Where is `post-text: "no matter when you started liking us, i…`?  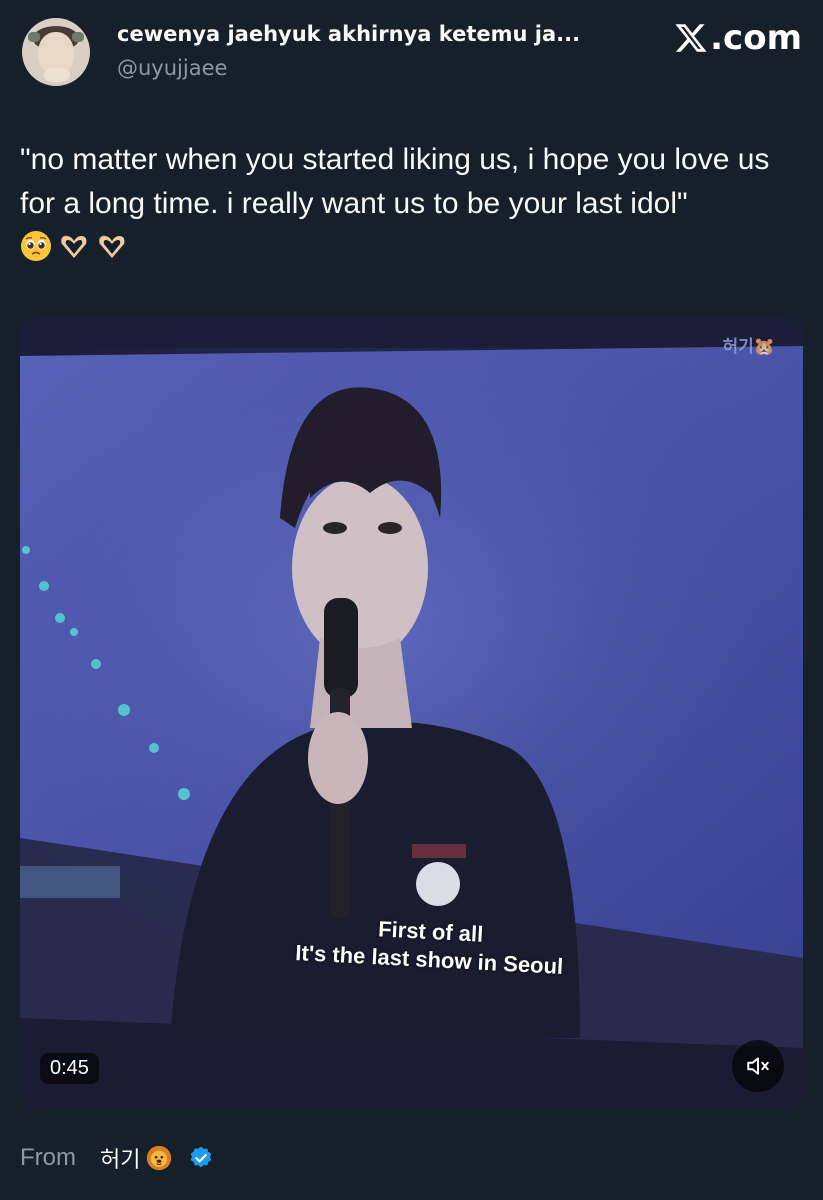 post-text: "no matter when you started liking us, i… is located at coordinates (395, 181).